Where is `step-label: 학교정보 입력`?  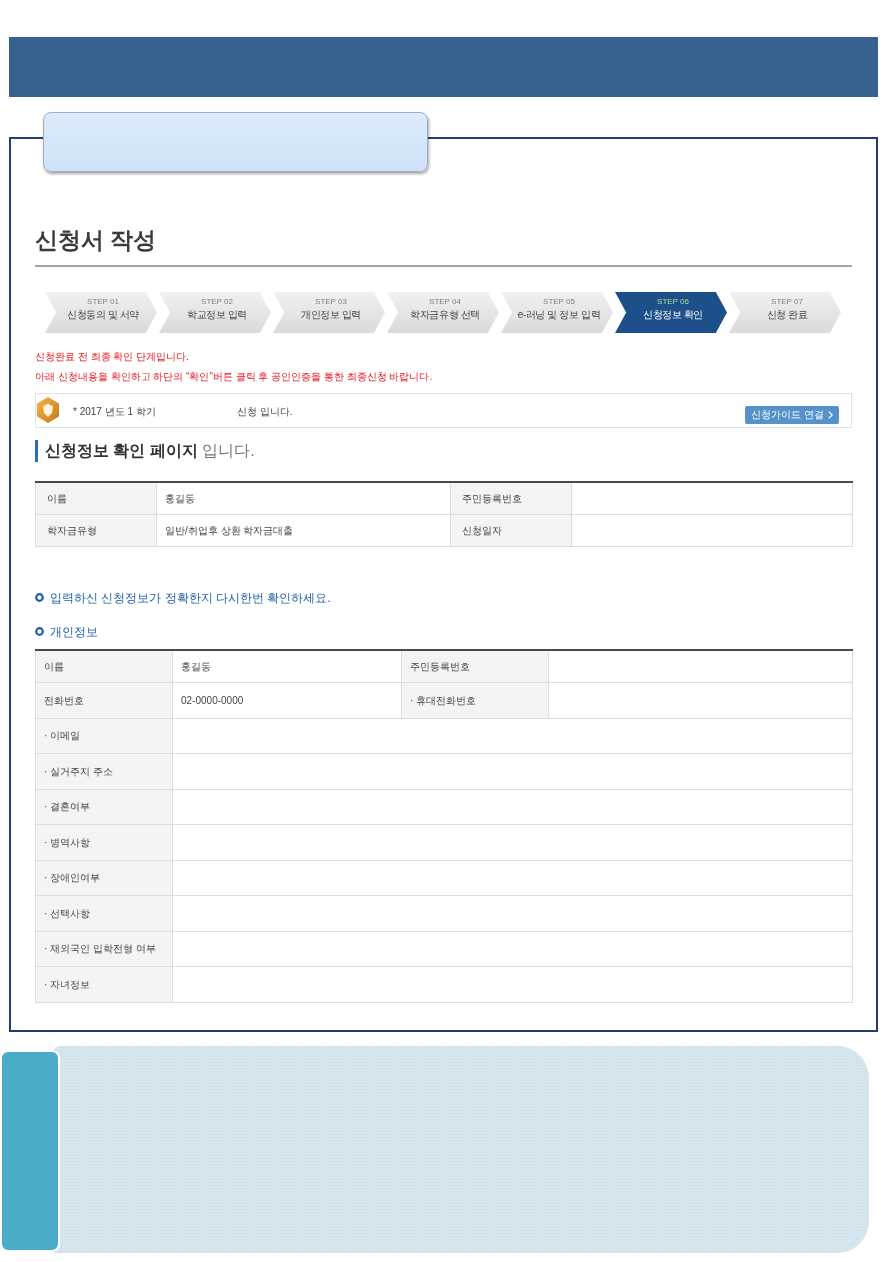 step-label: 학교정보 입력 is located at coordinates (217, 315).